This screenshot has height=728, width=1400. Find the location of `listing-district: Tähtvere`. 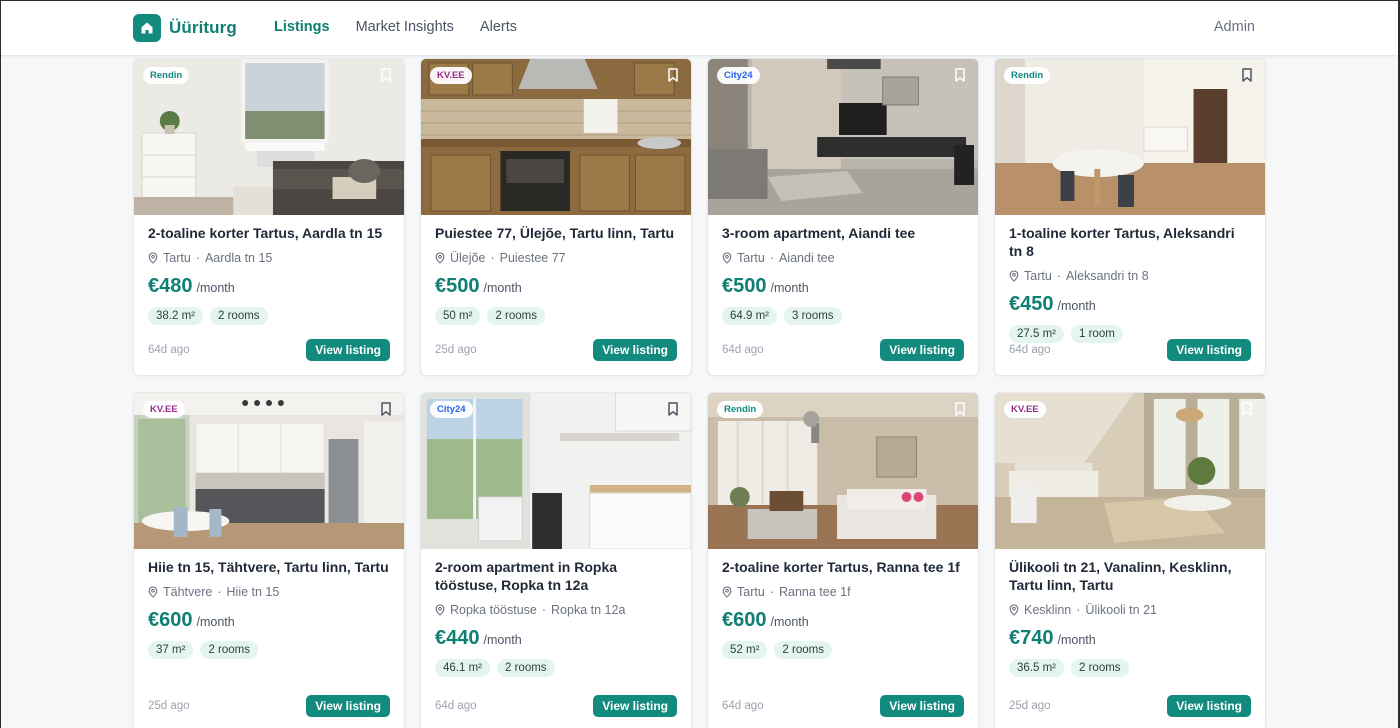

listing-district: Tähtvere is located at coordinates (188, 592).